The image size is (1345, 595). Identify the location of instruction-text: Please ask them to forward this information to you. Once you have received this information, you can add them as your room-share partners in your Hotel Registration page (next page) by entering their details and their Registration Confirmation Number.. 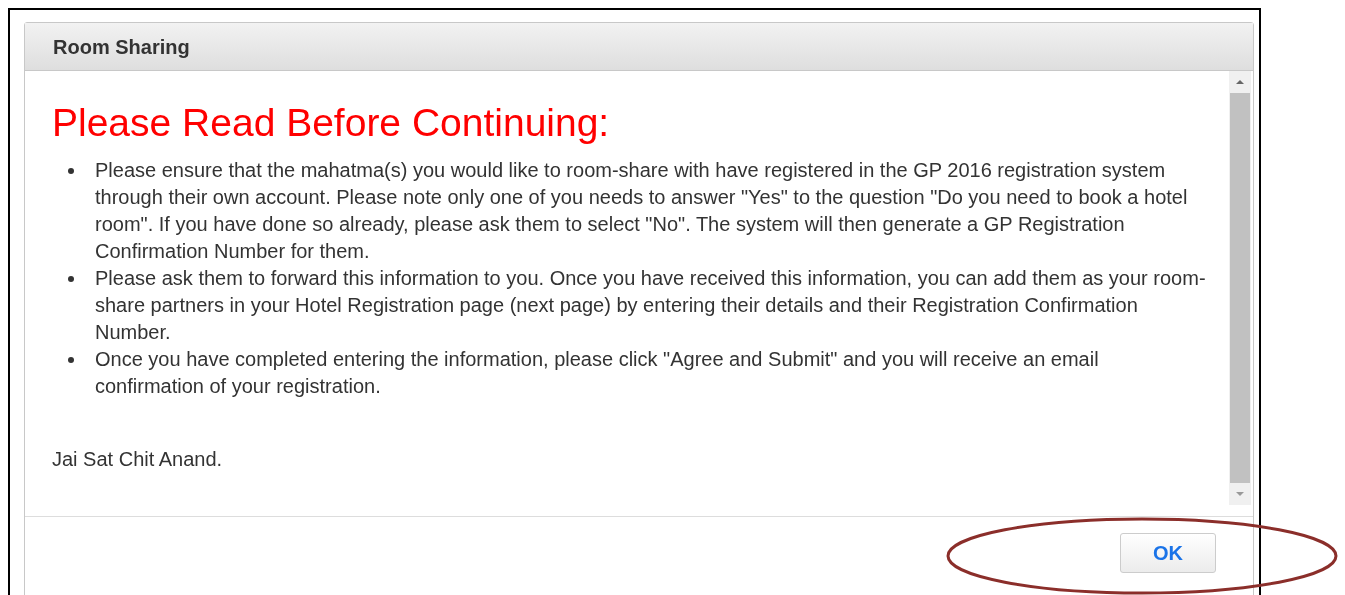
(651, 305).